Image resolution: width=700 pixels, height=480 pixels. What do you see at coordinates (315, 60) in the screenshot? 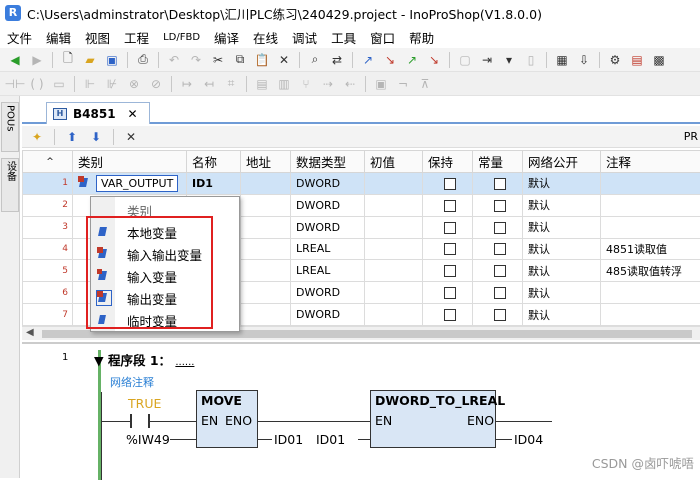
I see `find-icon: ⌕` at bounding box center [315, 60].